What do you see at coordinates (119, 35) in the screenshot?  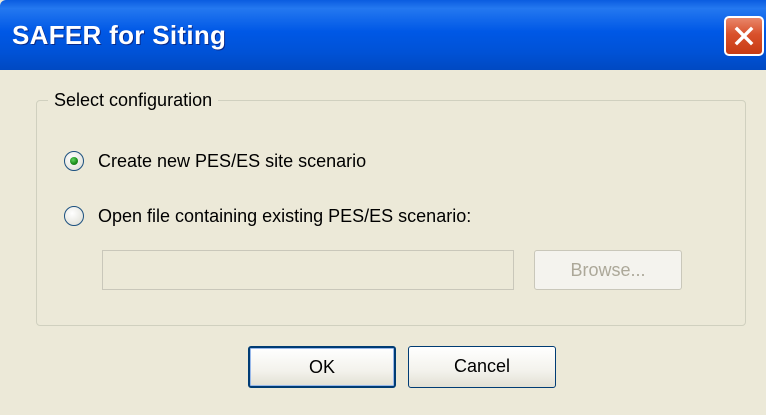 I see `window-title: SAFER for Siting` at bounding box center [119, 35].